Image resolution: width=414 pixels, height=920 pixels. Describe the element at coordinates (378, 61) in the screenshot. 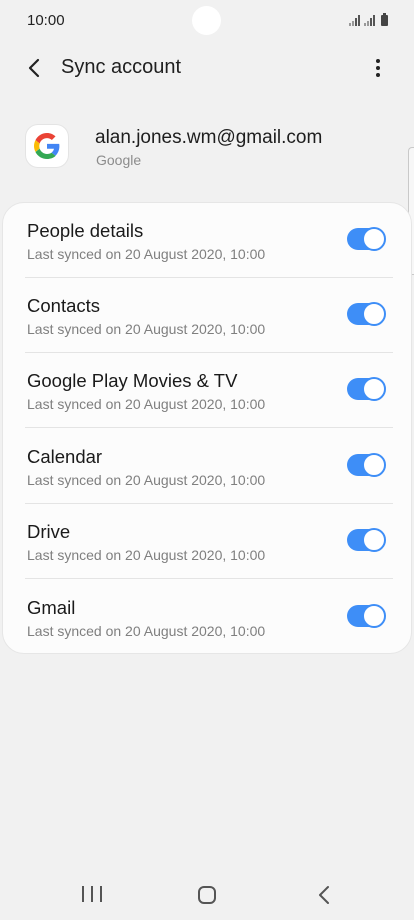

I see `more-vertical-icon` at that location.